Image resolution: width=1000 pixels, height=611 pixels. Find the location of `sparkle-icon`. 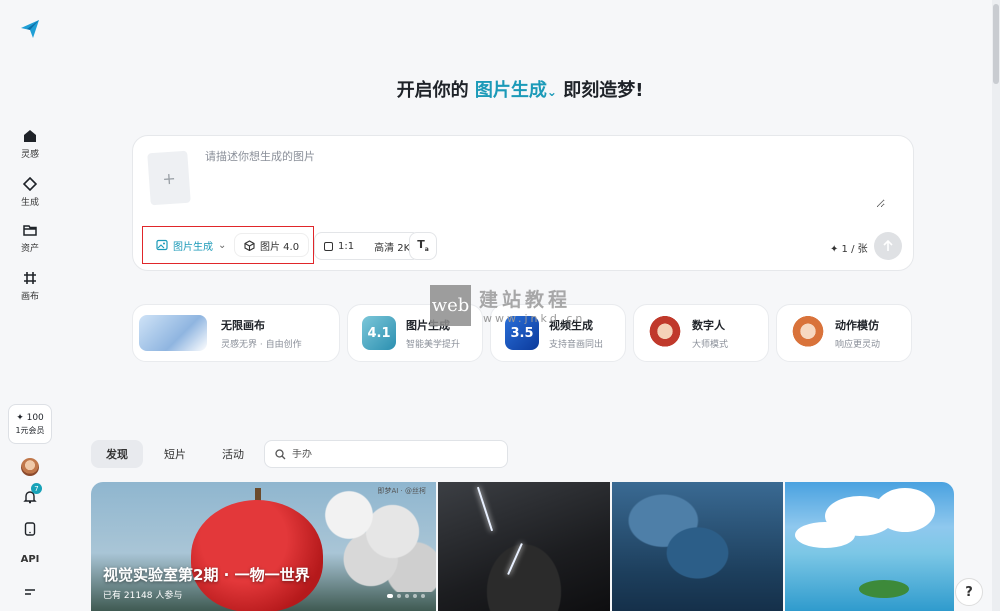

sparkle-icon is located at coordinates (30, 184).